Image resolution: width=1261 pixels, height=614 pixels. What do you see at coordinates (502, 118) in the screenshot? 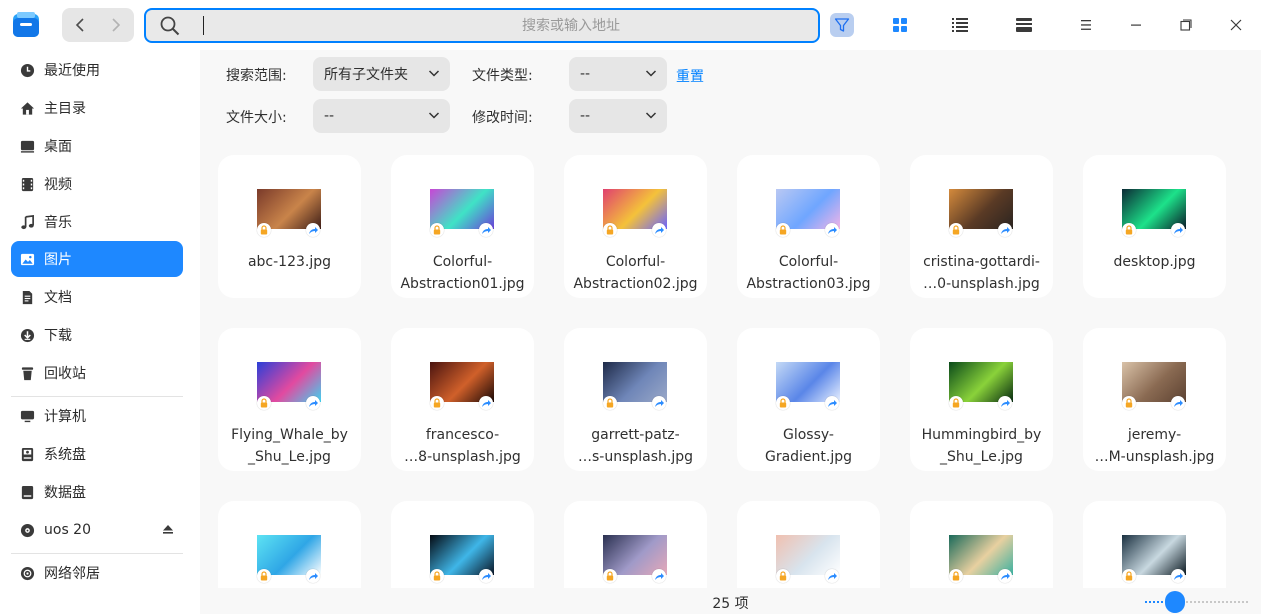
I see `modified-time-label: 修改时间:` at bounding box center [502, 118].